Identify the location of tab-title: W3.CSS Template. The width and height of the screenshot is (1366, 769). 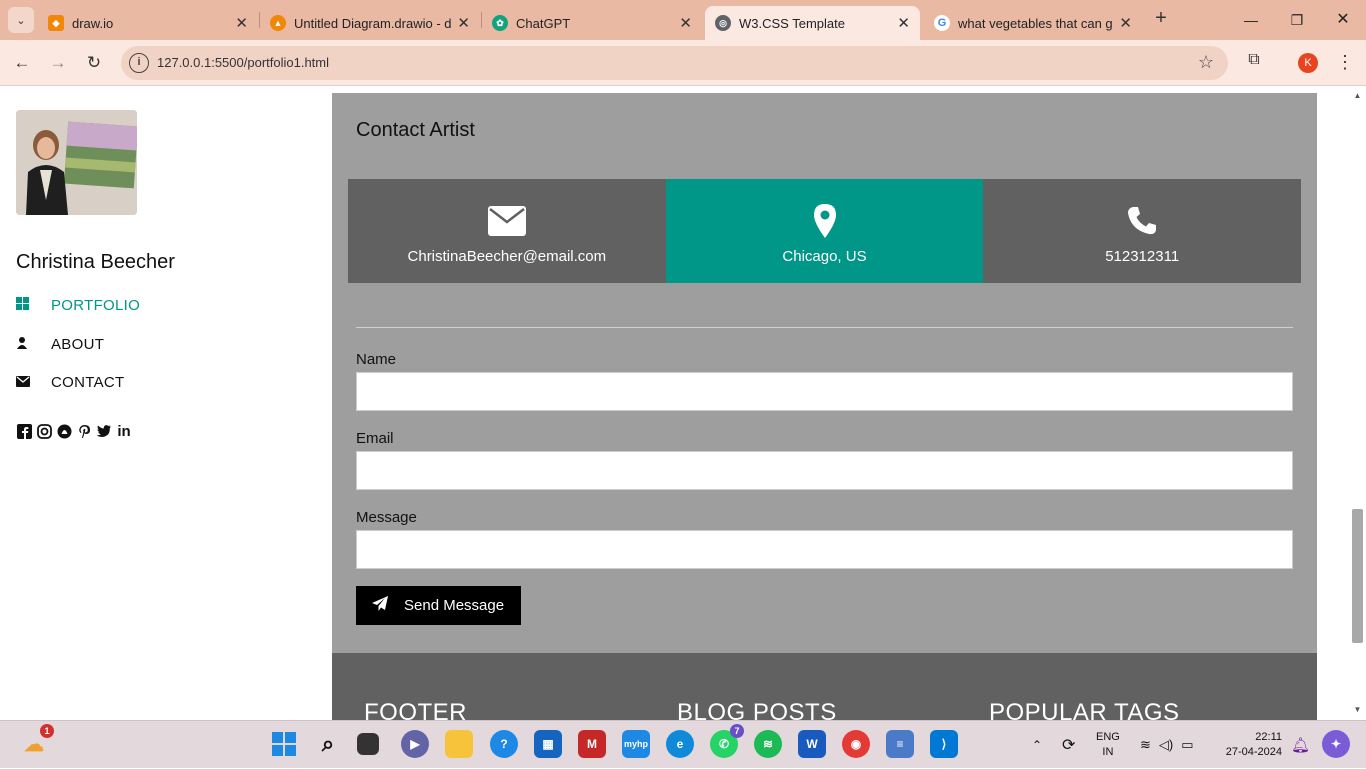
(792, 23).